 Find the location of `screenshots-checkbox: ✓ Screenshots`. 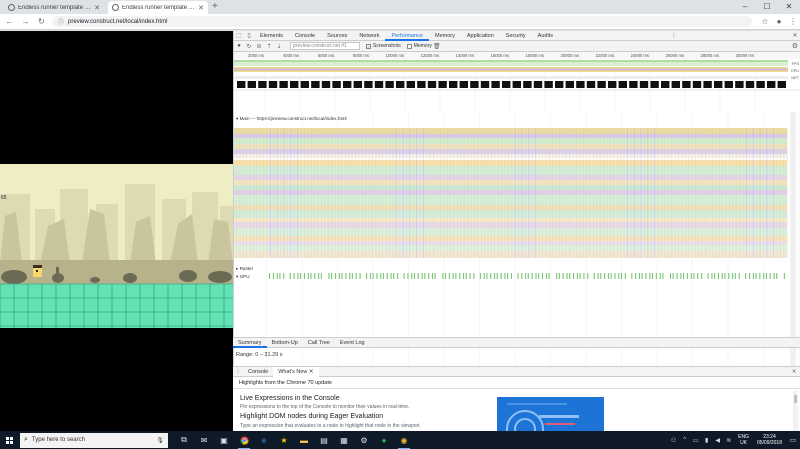

screenshots-checkbox: ✓ Screenshots is located at coordinates (383, 46).